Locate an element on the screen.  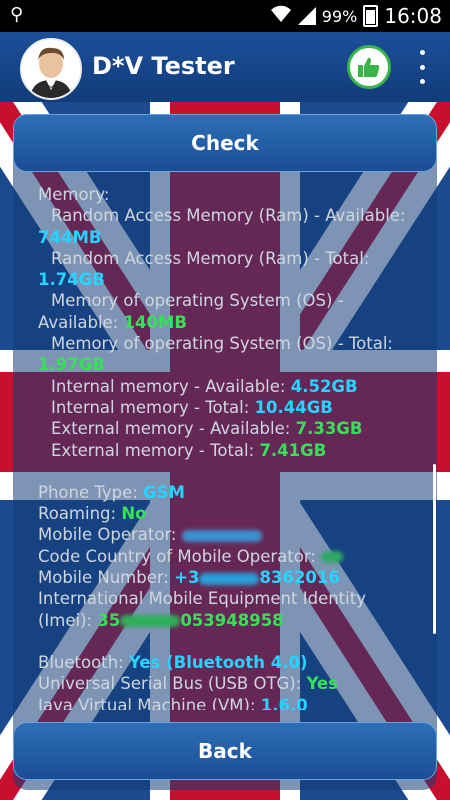
roaming-label: Roaming: is located at coordinates (77, 514).